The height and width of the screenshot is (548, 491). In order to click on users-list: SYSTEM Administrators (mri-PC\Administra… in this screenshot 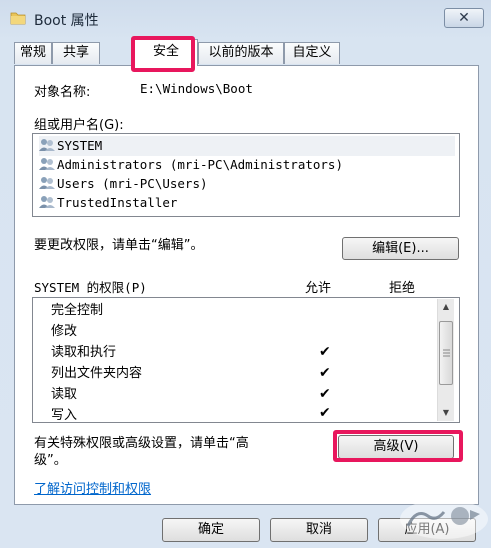, I will do `click(246, 175)`.